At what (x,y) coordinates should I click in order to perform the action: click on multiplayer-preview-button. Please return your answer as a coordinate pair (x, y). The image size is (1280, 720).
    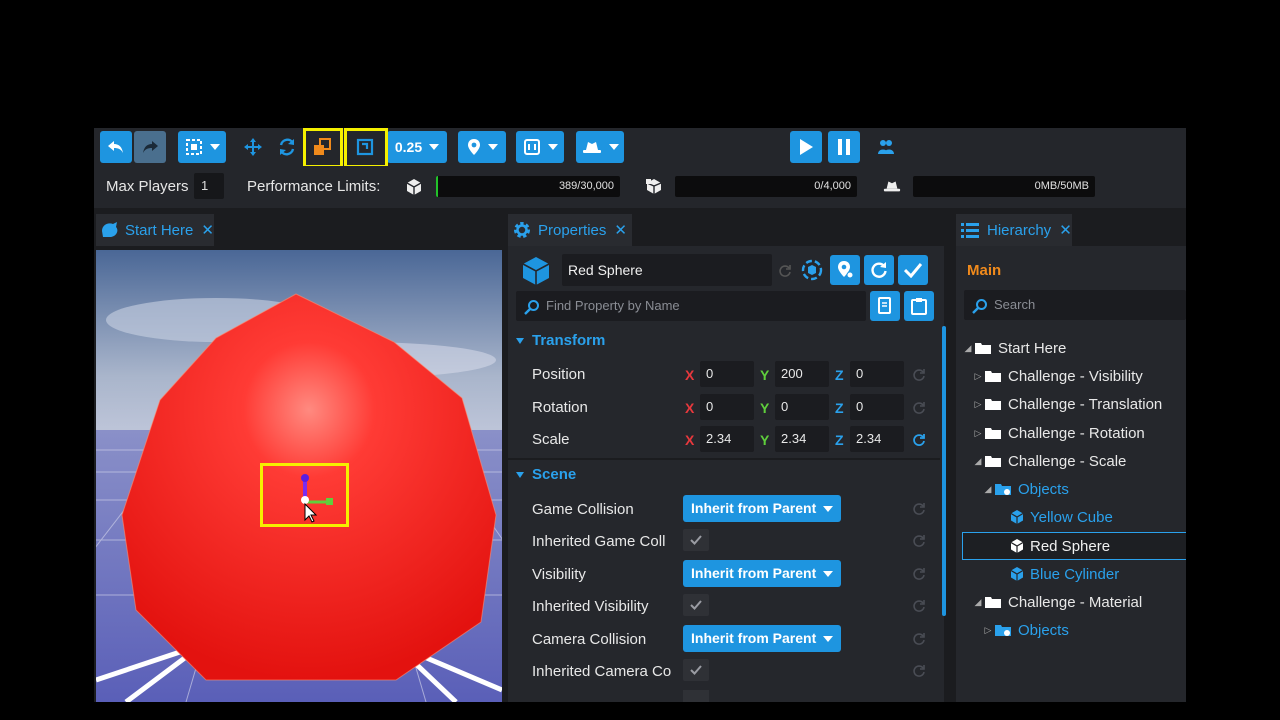
    Looking at the image, I should click on (886, 147).